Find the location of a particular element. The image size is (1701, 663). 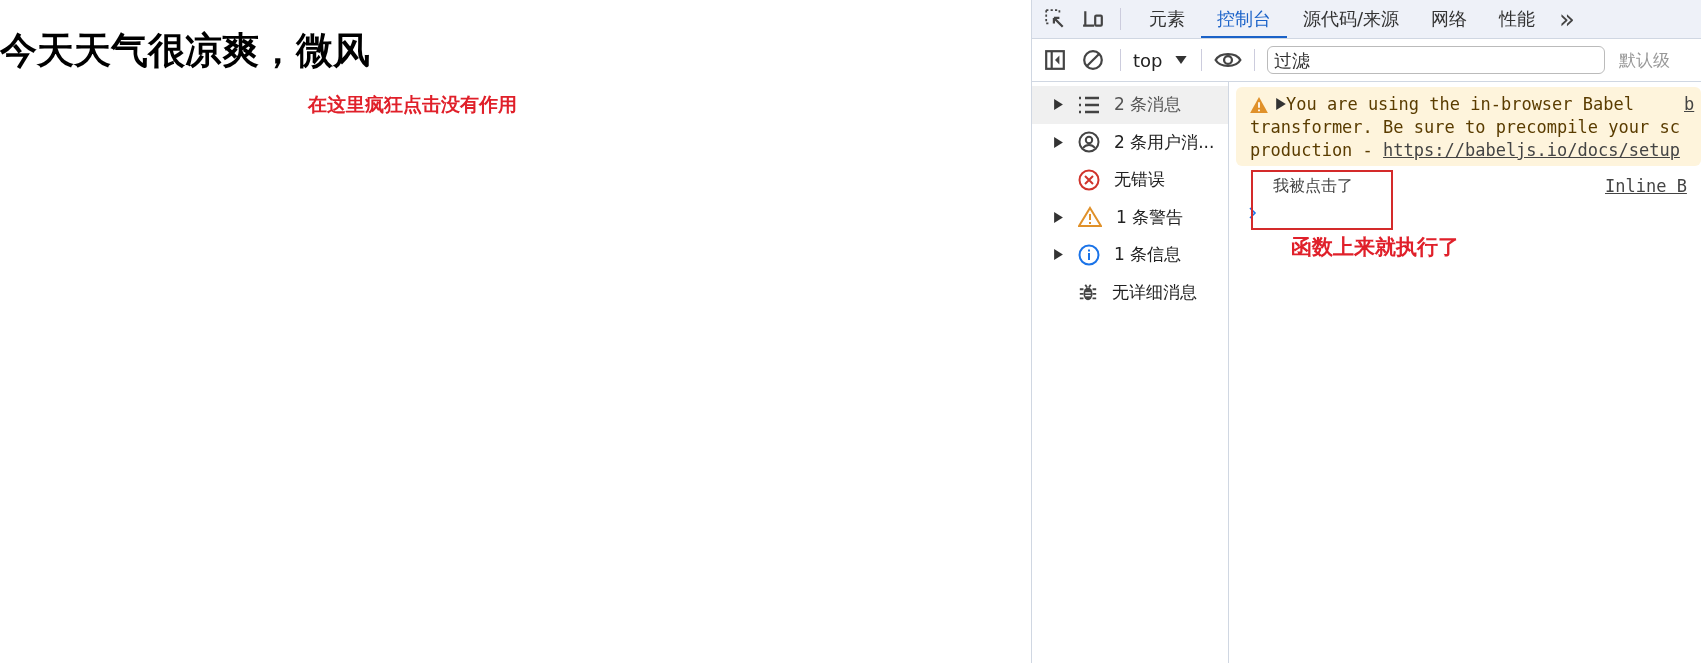

prompt-icon is located at coordinates (1253, 213).